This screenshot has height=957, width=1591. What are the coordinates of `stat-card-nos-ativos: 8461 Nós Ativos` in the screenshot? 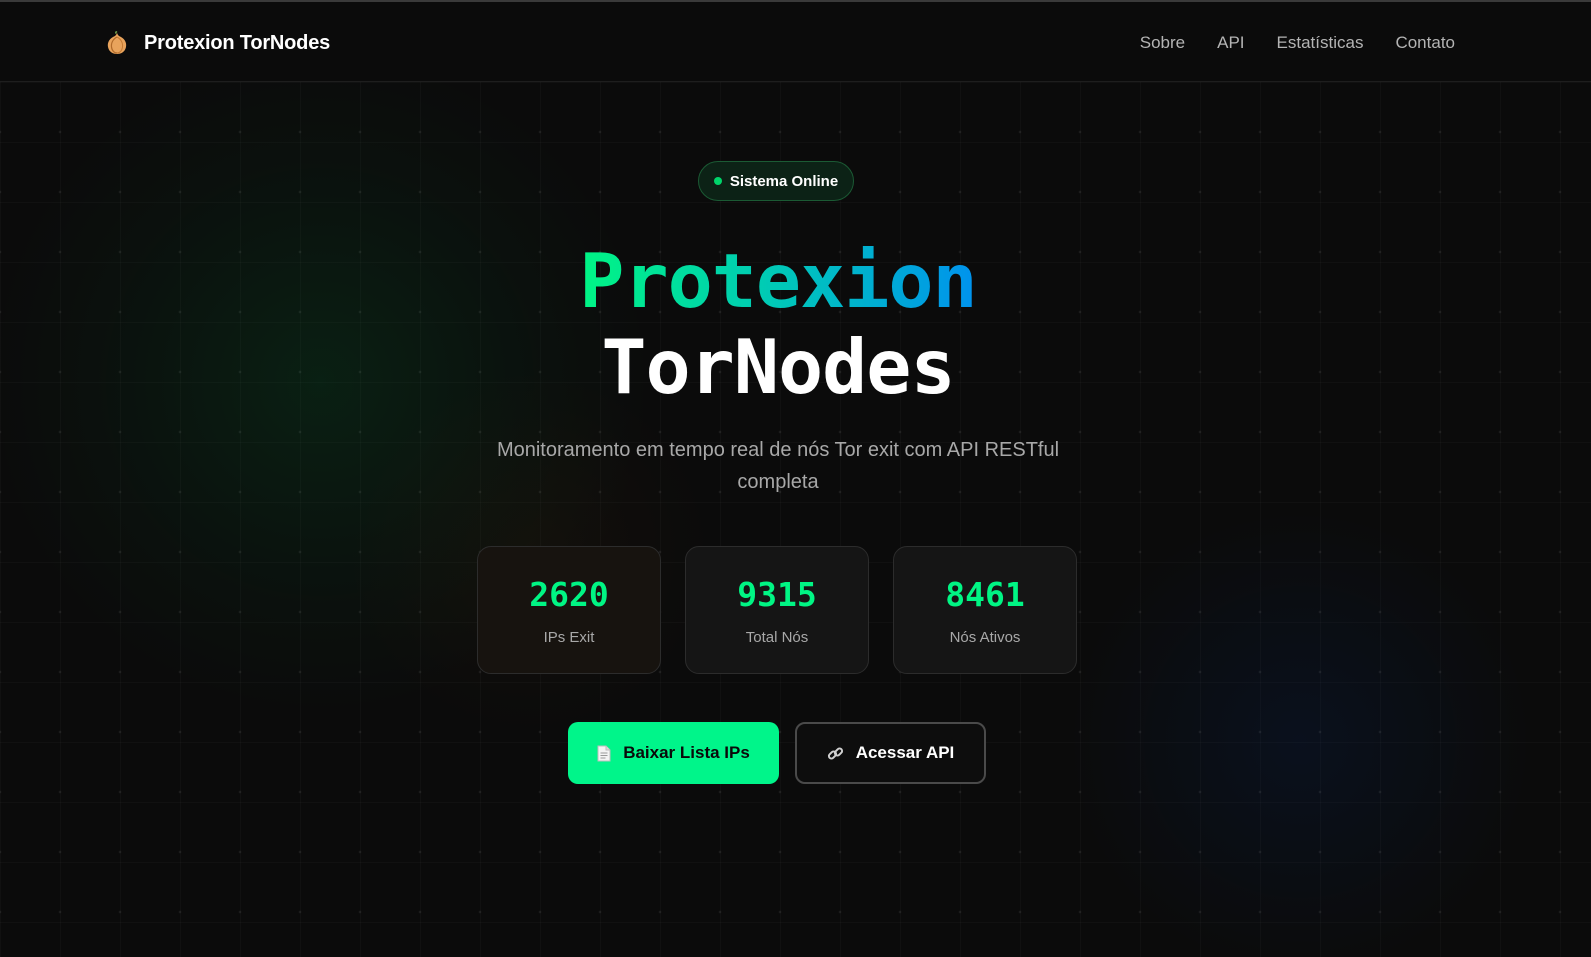 It's located at (985, 610).